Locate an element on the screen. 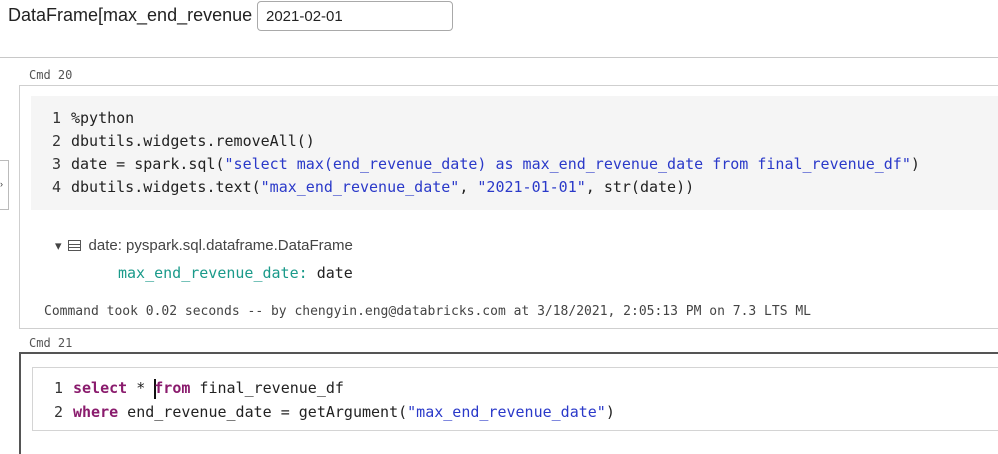  table-icon is located at coordinates (74, 245).